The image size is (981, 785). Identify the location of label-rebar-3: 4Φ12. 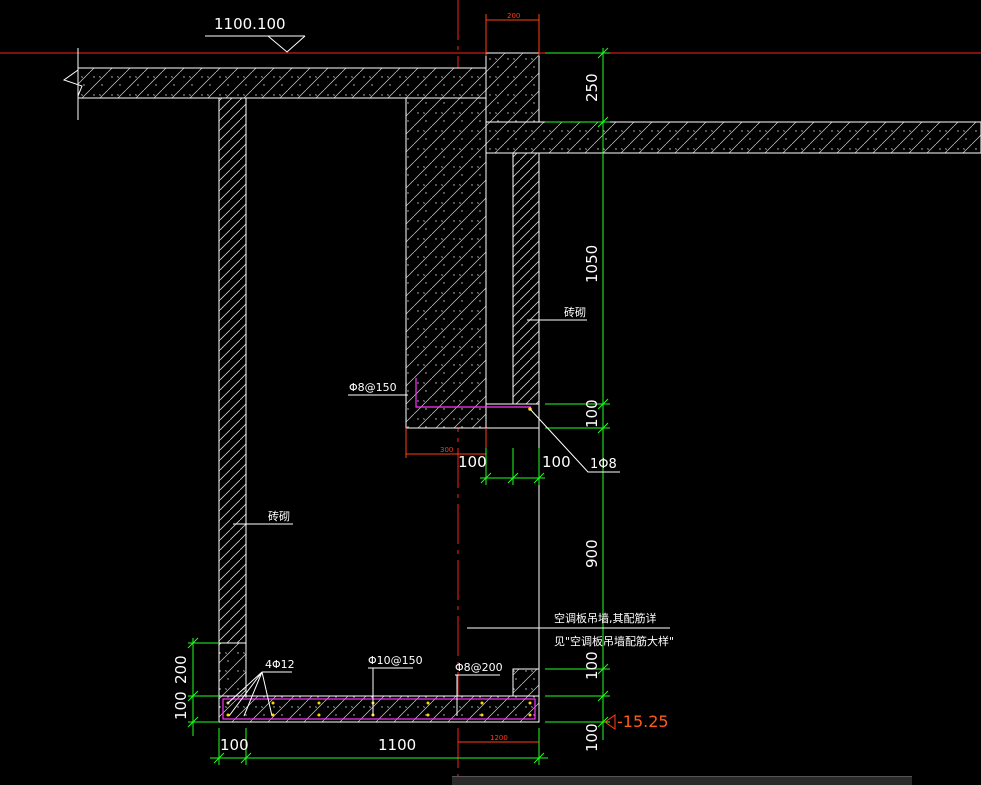
(280, 664).